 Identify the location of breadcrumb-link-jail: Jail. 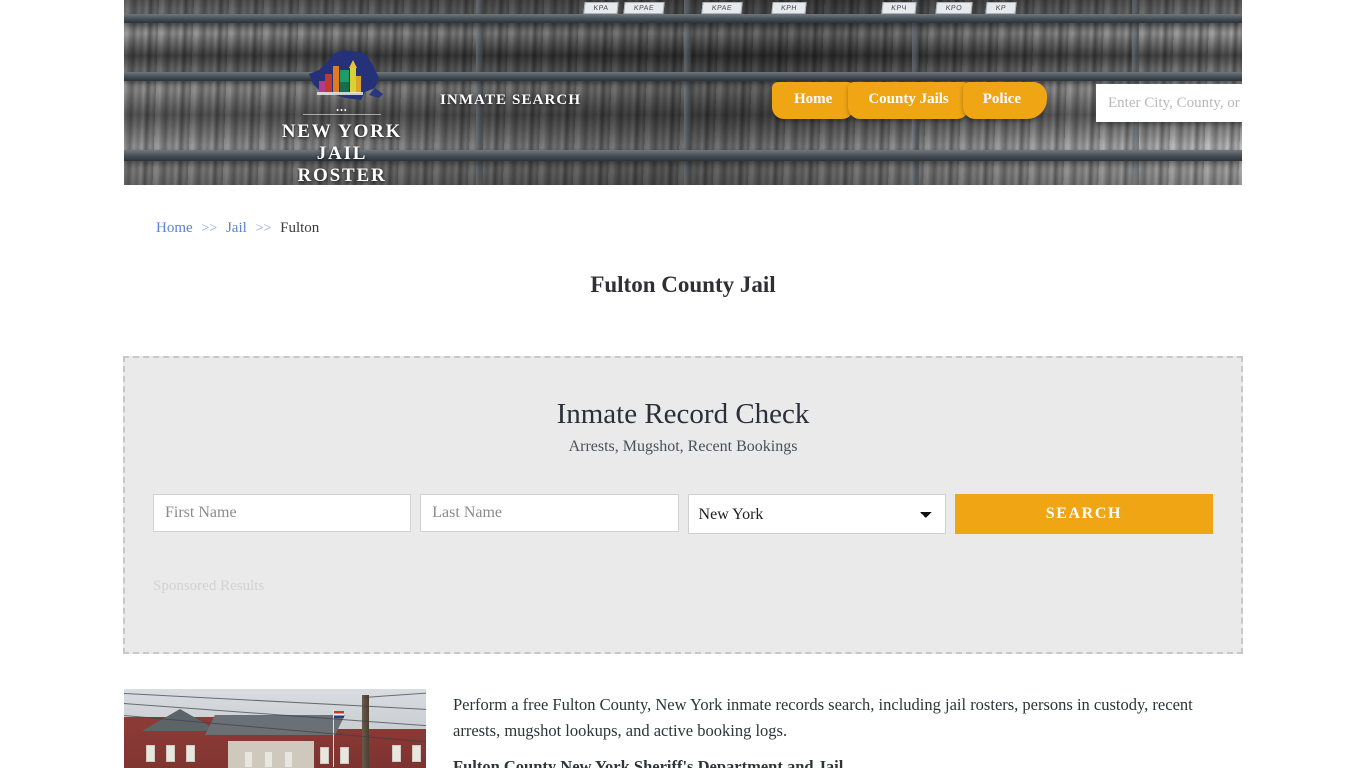
(236, 228).